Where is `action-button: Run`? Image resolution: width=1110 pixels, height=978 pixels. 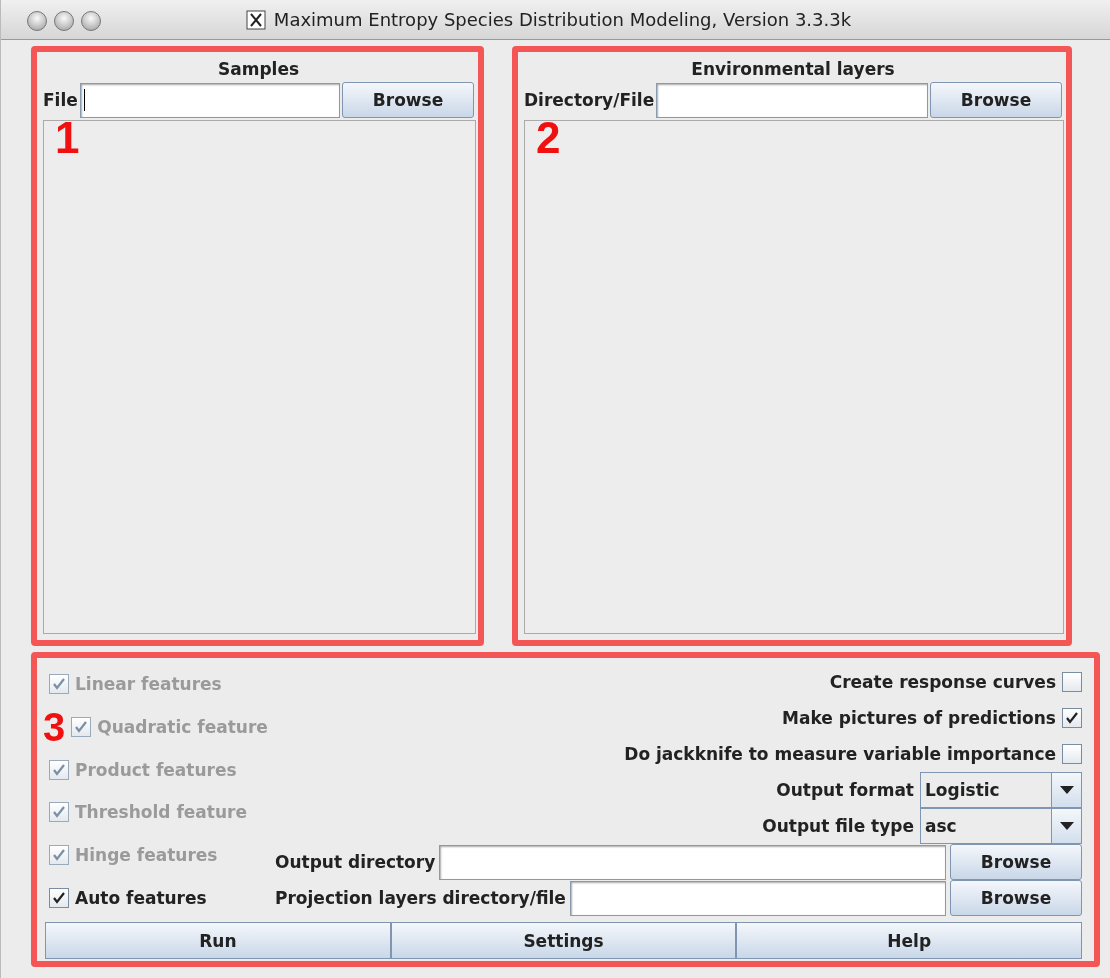 action-button: Run is located at coordinates (218, 940).